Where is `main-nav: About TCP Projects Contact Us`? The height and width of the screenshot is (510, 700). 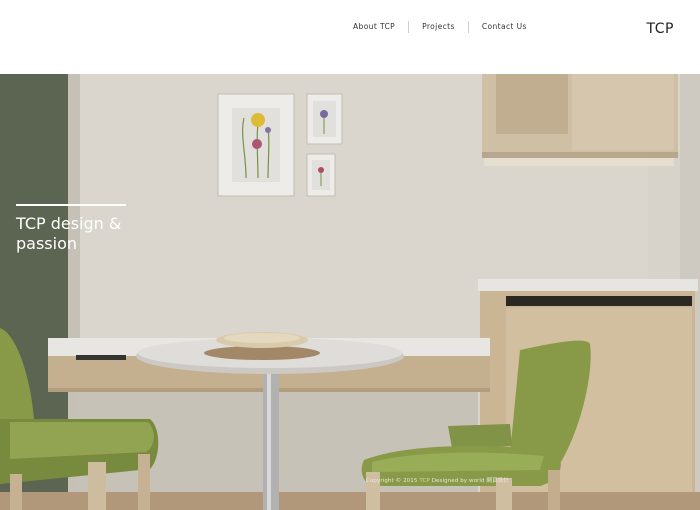 main-nav: About TCP Projects Contact Us is located at coordinates (440, 27).